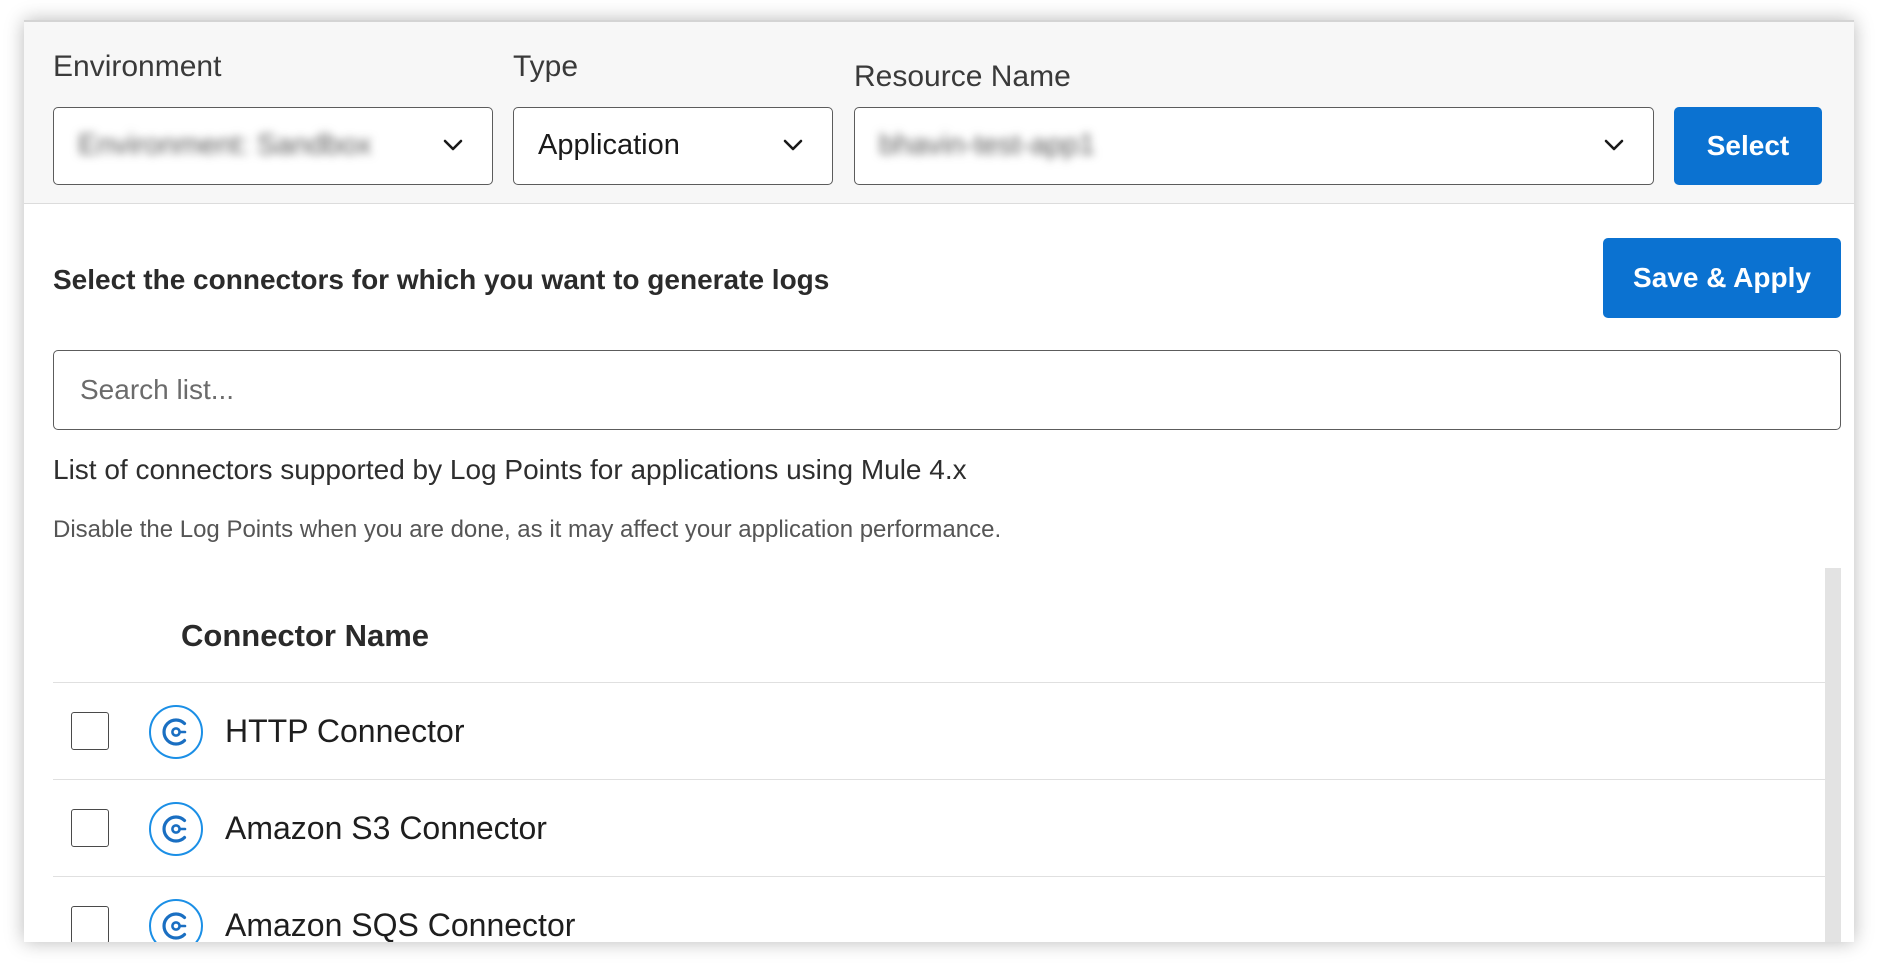 This screenshot has width=1878, height=966. What do you see at coordinates (345, 731) in the screenshot?
I see `connector-label: HTTP Connector` at bounding box center [345, 731].